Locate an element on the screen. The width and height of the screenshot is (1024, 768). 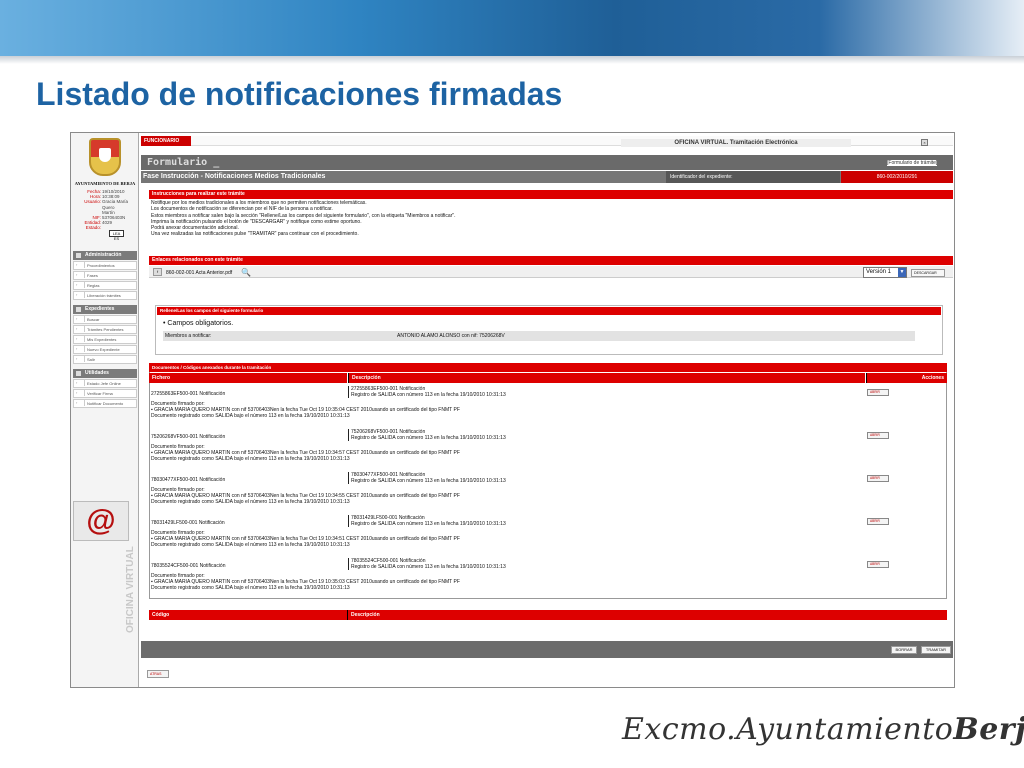
slide-header-banner is located at coordinates (512, 28).